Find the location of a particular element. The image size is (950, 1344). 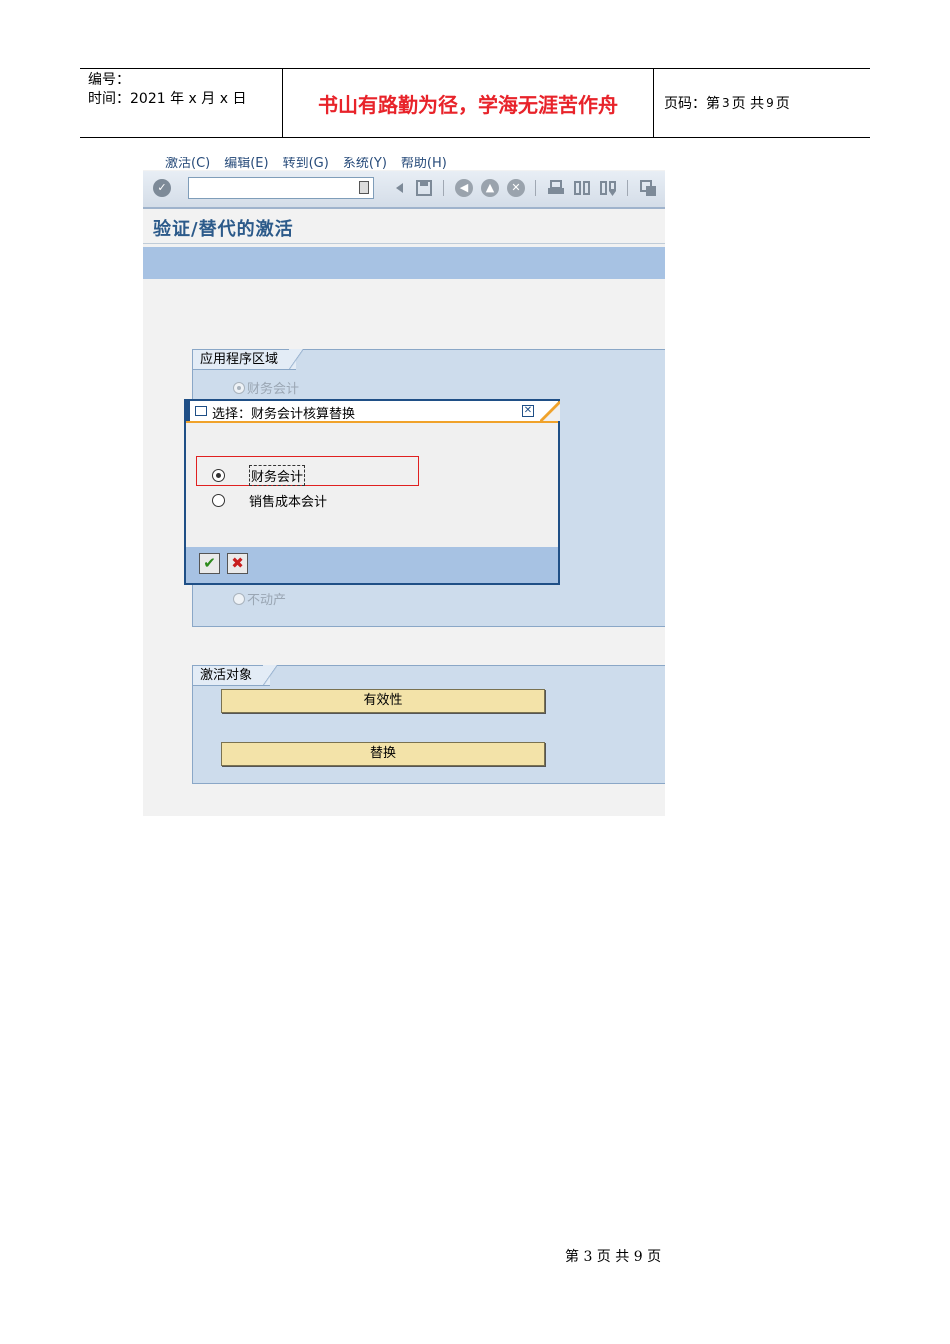

menu-activate: 激活(C) is located at coordinates (187, 163).